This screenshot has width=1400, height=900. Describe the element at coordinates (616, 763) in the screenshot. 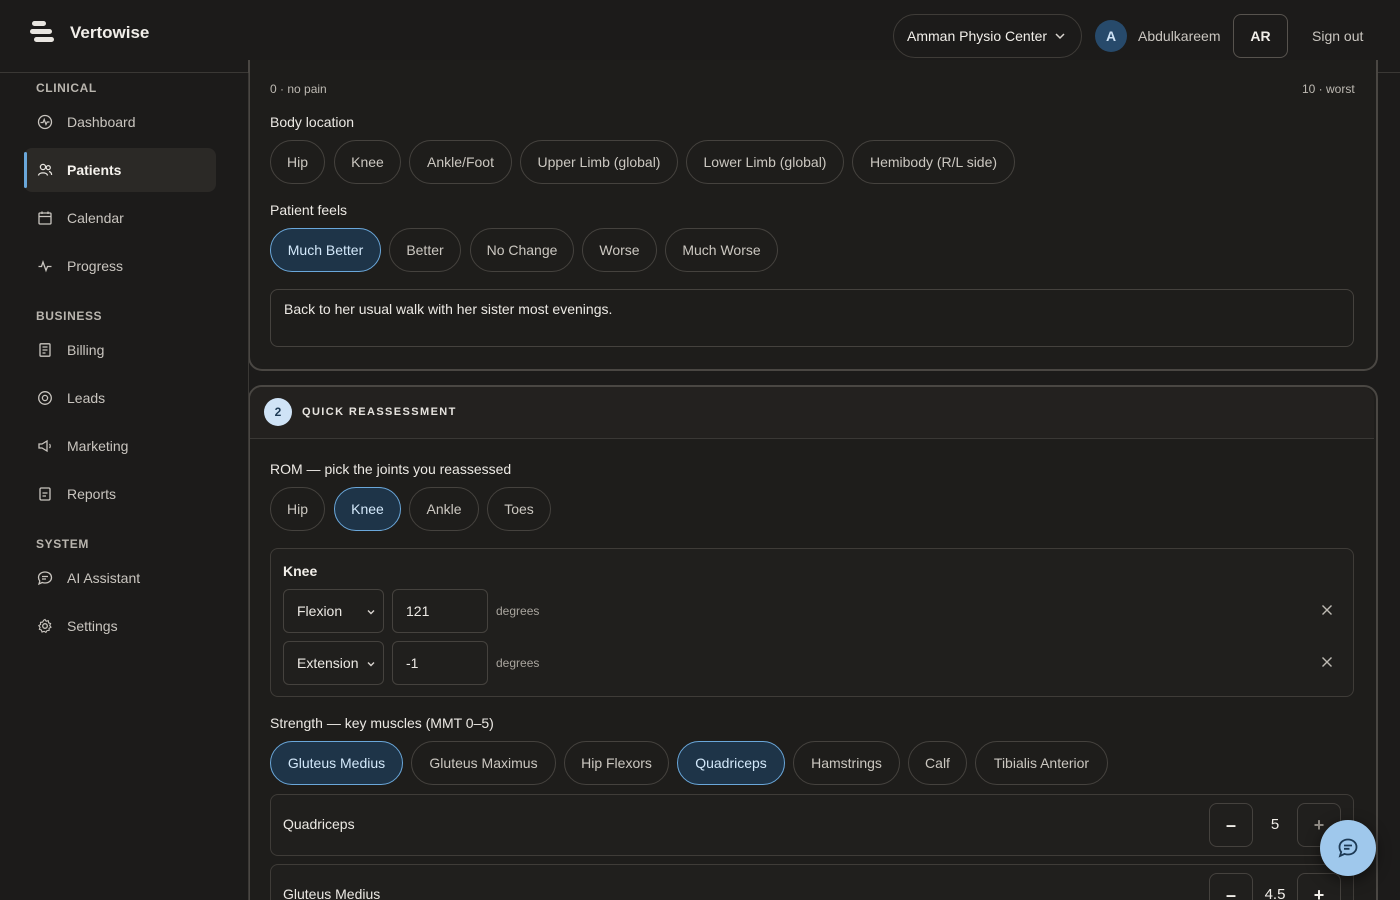

I see `muscle-chip-hip-flexors: Hip Flexors` at that location.